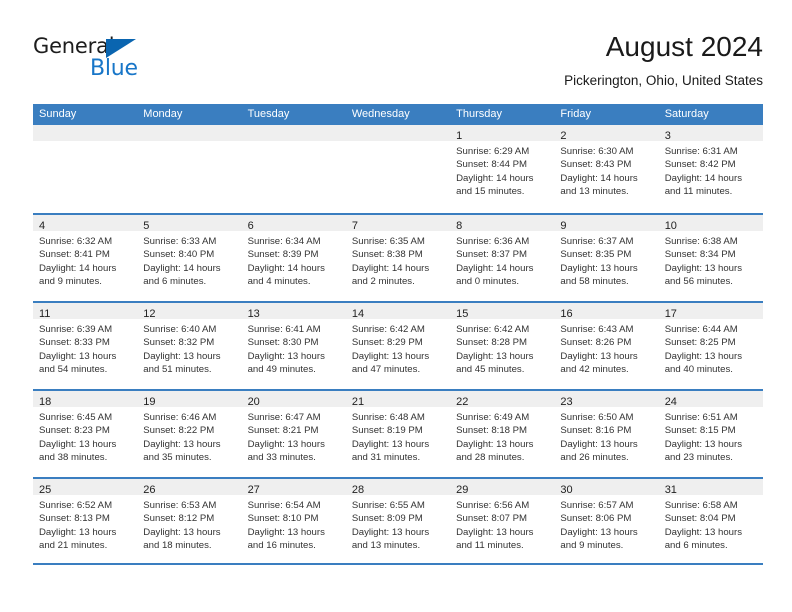  I want to click on sunset-text: Sunset: 8:19 PM, so click(387, 431).